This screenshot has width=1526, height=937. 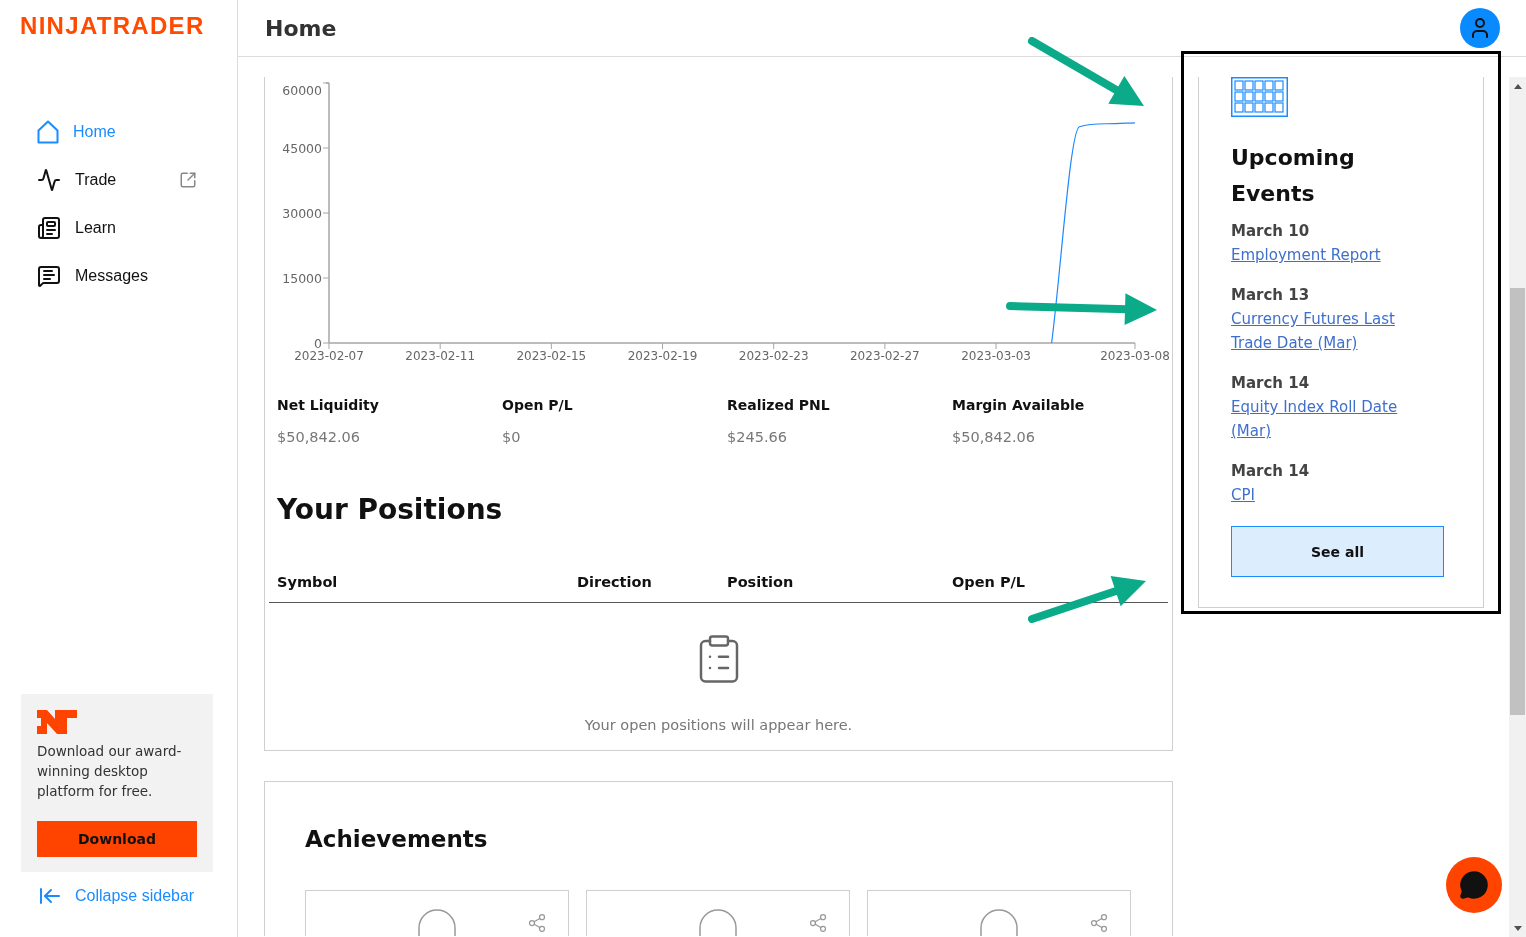 I want to click on chat-button, so click(x=1474, y=885).